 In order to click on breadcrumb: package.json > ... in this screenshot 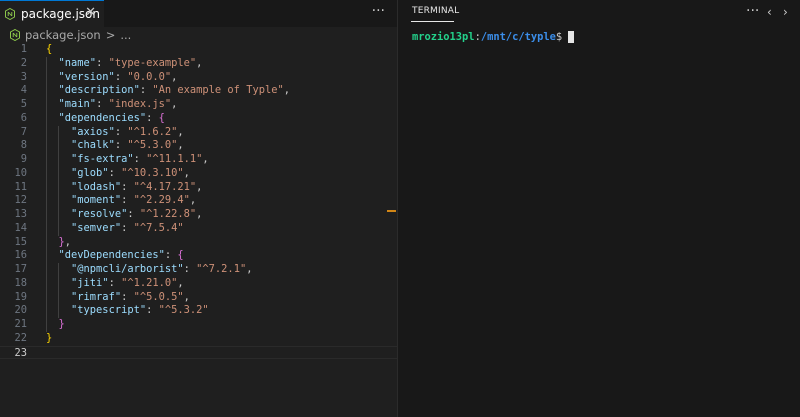, I will do `click(198, 35)`.